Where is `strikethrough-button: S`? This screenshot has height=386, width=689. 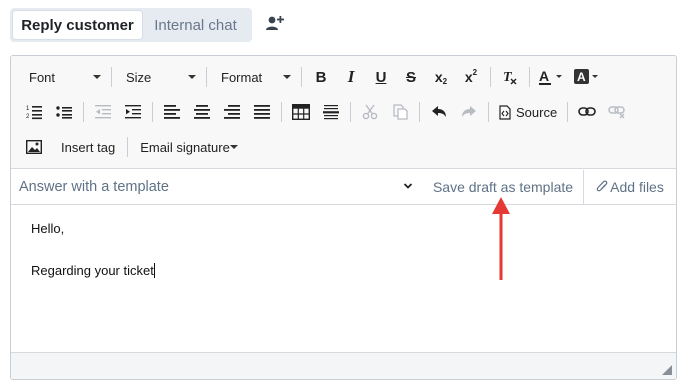
strikethrough-button: S is located at coordinates (411, 77).